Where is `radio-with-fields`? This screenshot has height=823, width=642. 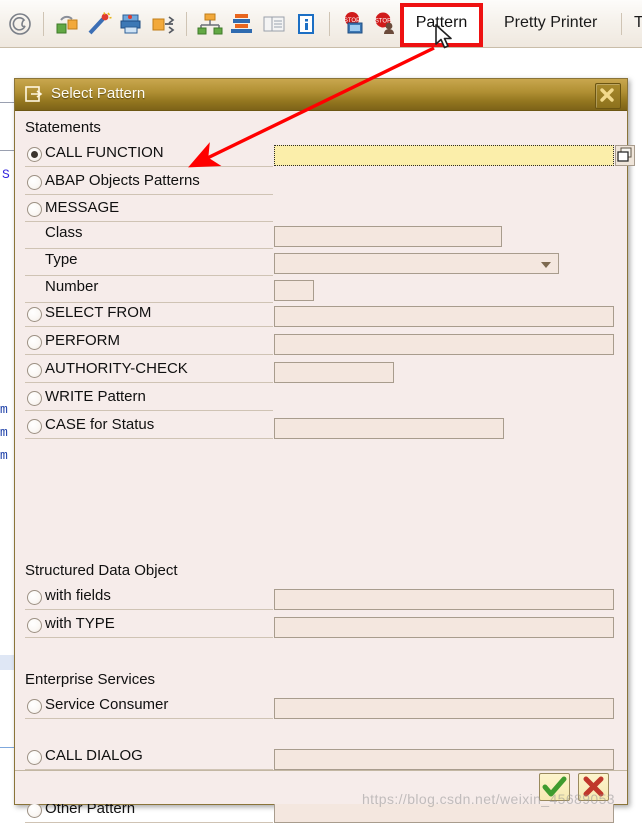 radio-with-fields is located at coordinates (34, 597).